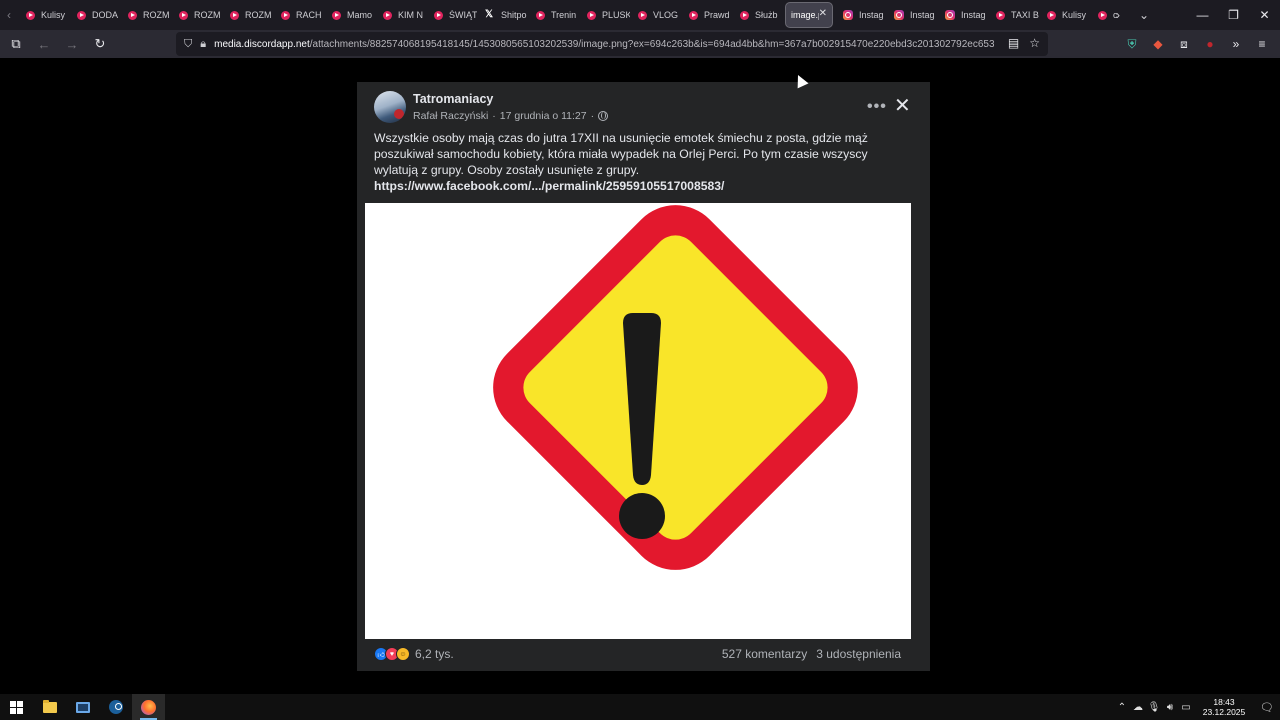 The height and width of the screenshot is (720, 1280). I want to click on list-all-tabs-icon: ⌄, so click(1144, 15).